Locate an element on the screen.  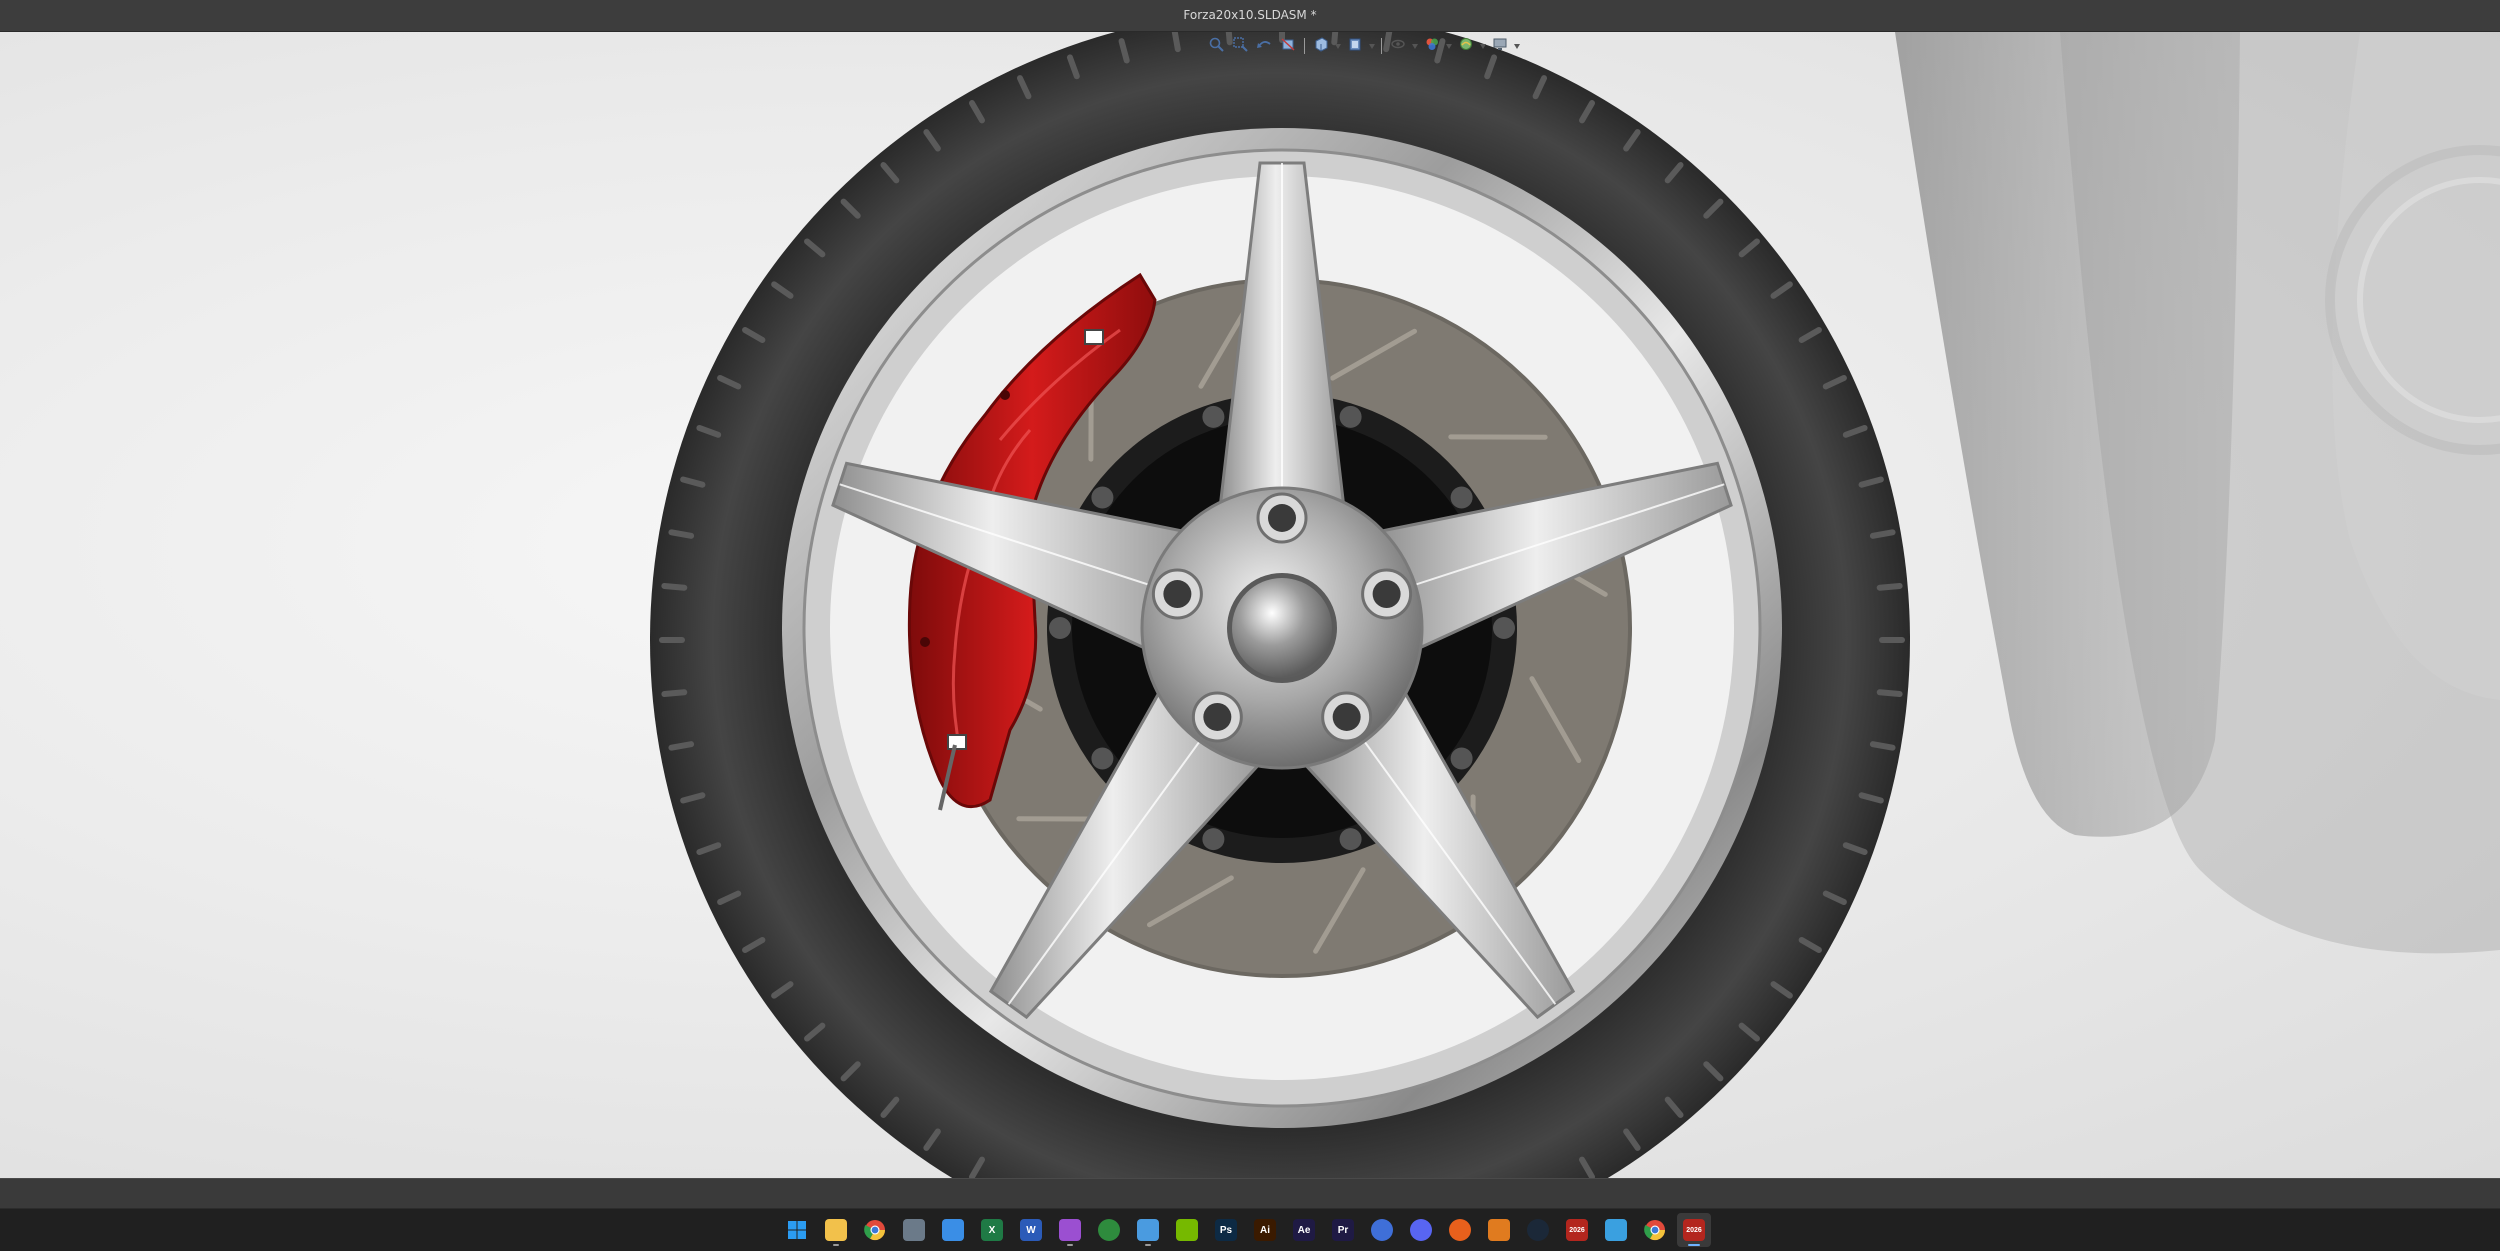
forza-icon is located at coordinates (1499, 1230).